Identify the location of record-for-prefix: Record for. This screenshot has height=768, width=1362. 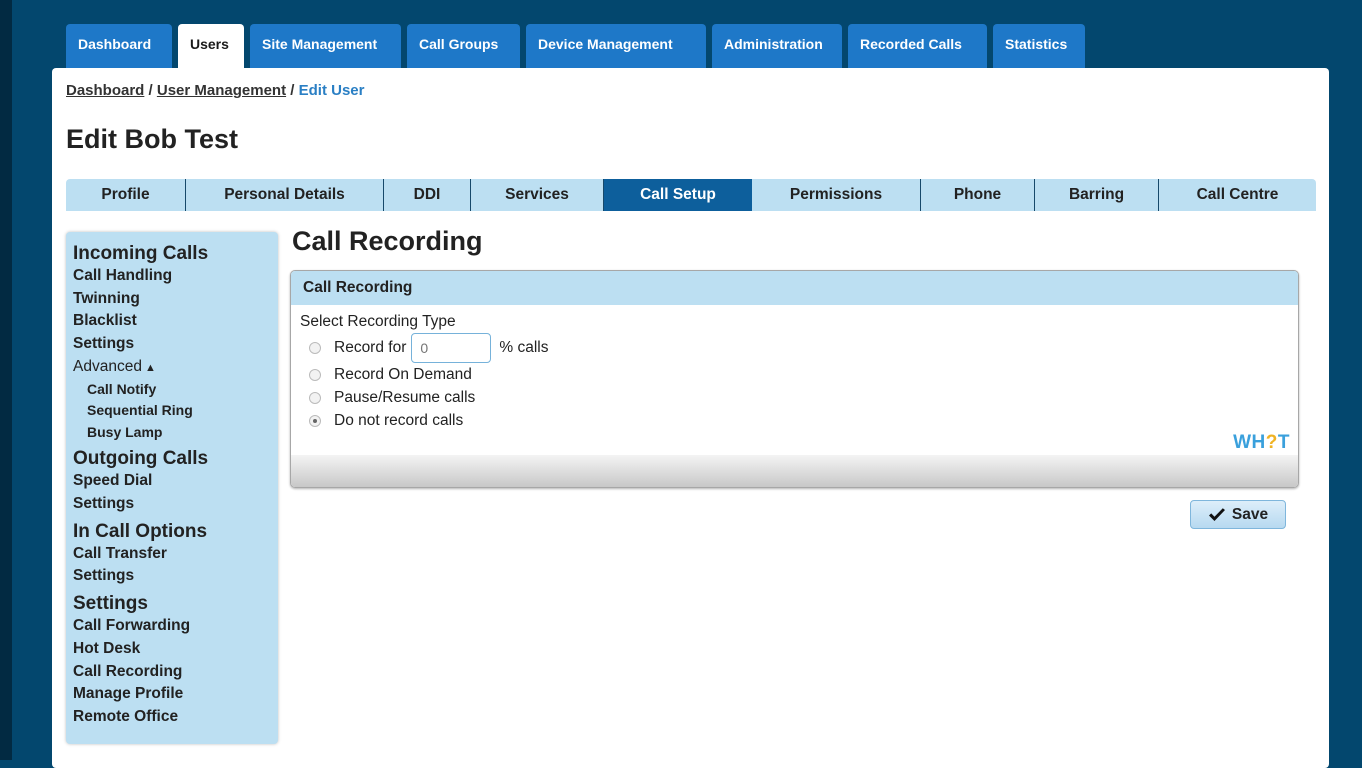
(370, 347).